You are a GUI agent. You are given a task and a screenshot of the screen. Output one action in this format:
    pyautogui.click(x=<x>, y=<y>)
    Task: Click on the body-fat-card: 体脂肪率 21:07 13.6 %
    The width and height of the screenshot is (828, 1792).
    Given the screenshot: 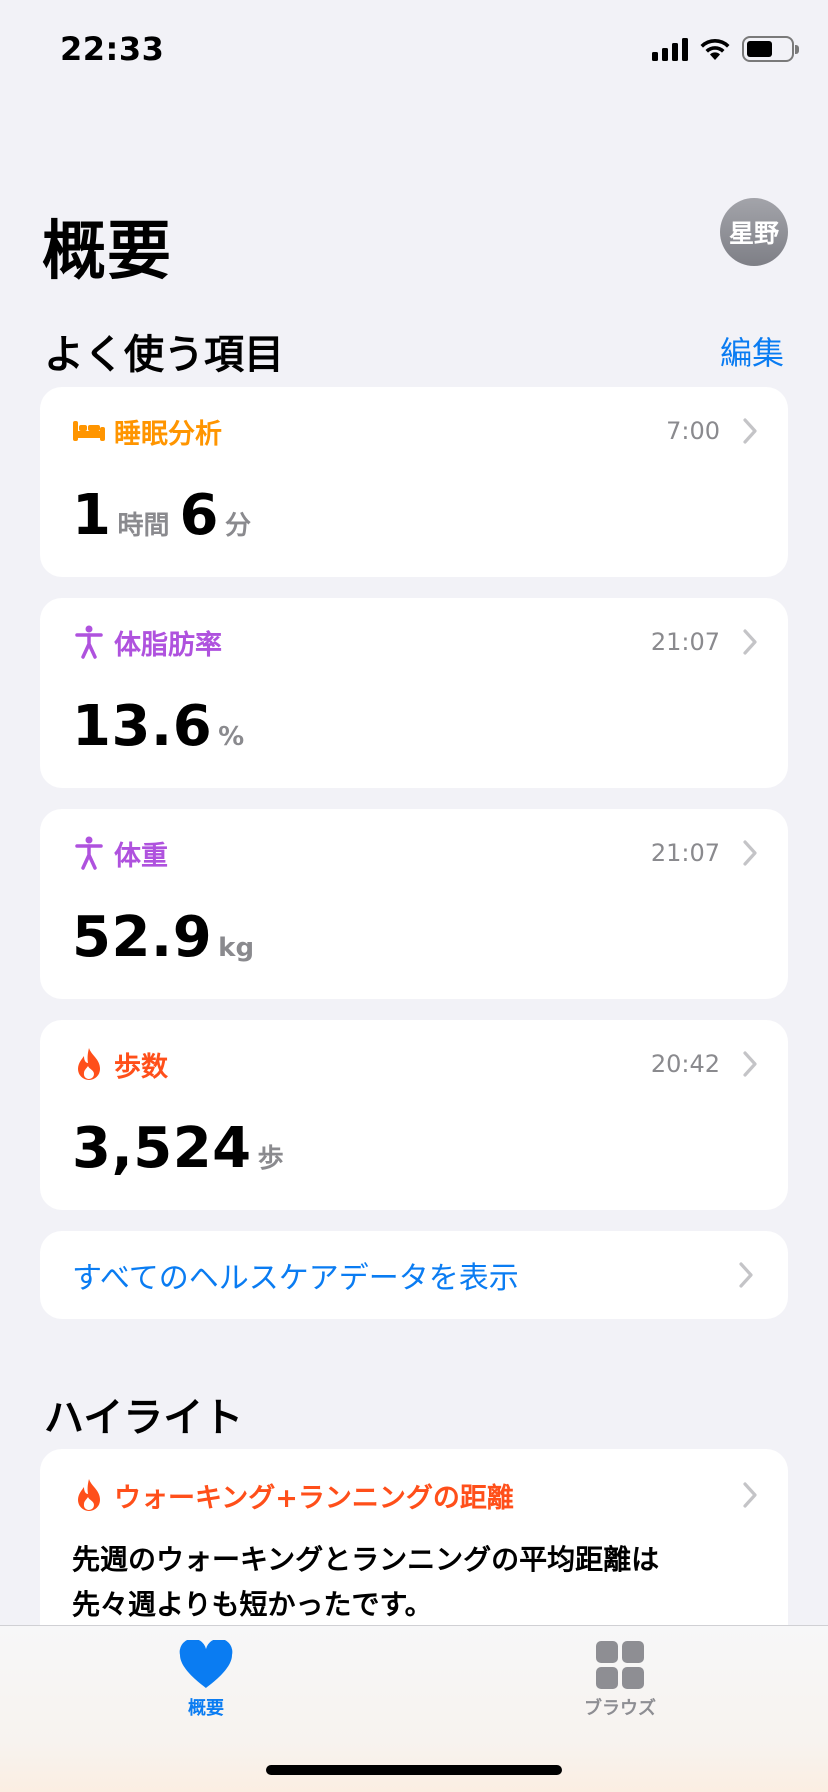 What is the action you would take?
    pyautogui.click(x=414, y=693)
    